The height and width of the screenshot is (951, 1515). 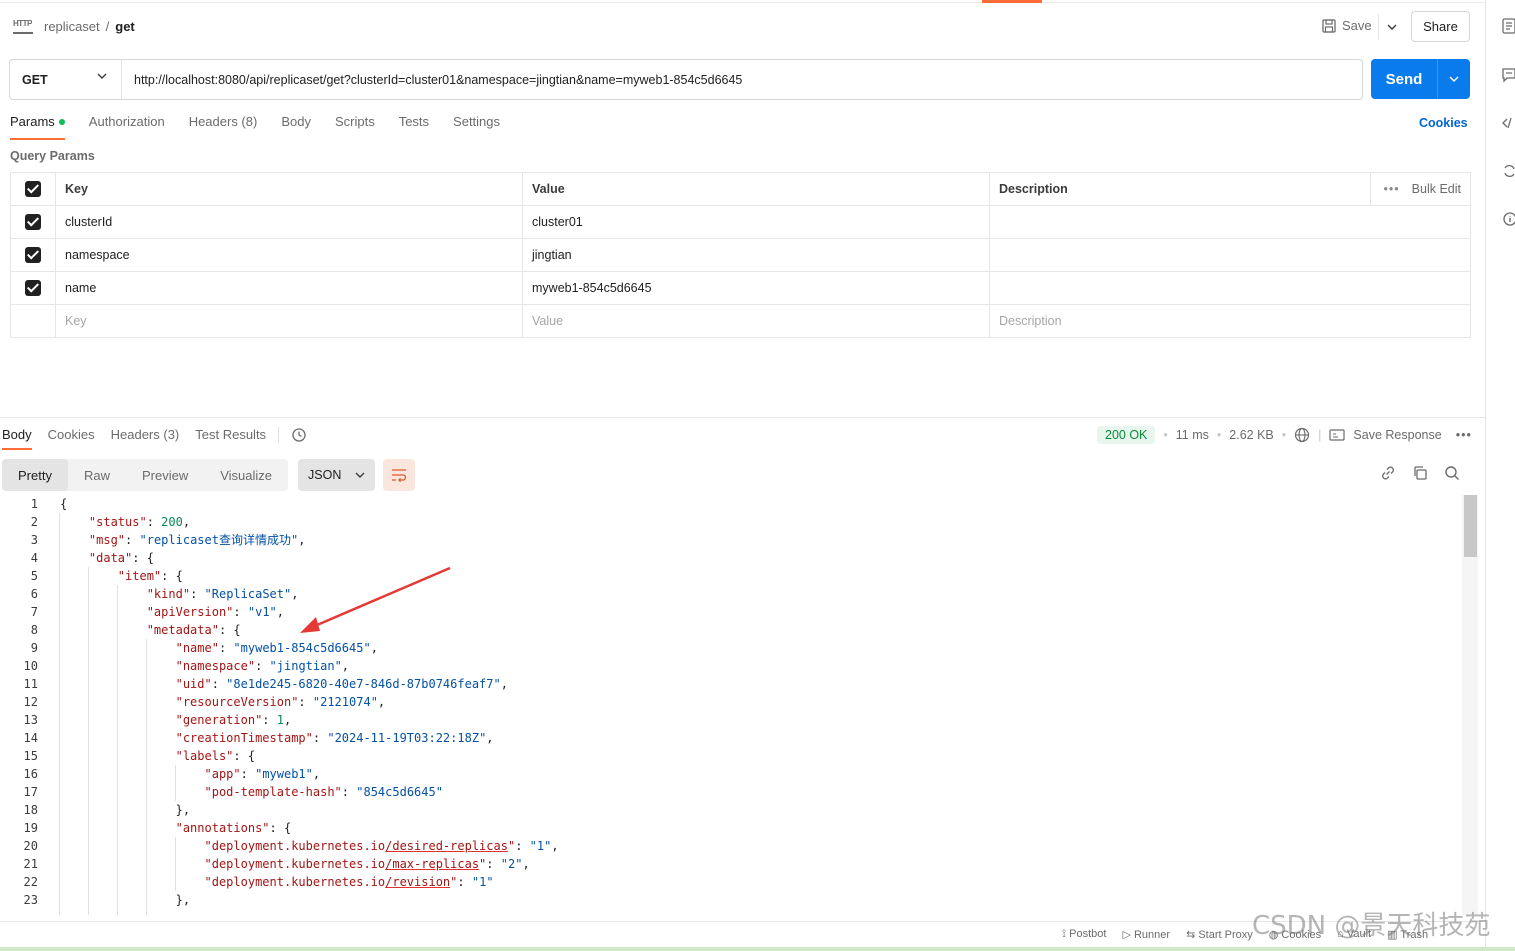 What do you see at coordinates (33, 189) in the screenshot?
I see `select-all-checkbox` at bounding box center [33, 189].